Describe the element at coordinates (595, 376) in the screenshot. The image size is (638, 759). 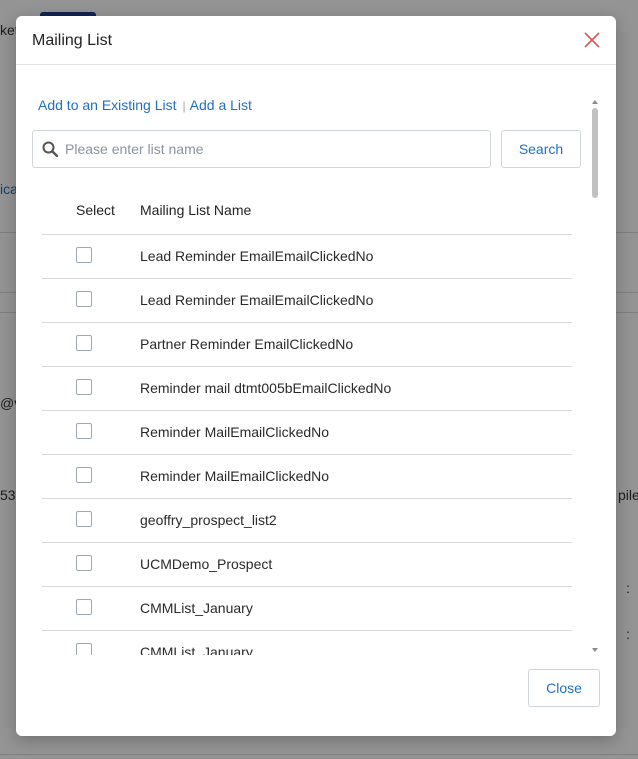
I see `dialog-scrollbar` at that location.